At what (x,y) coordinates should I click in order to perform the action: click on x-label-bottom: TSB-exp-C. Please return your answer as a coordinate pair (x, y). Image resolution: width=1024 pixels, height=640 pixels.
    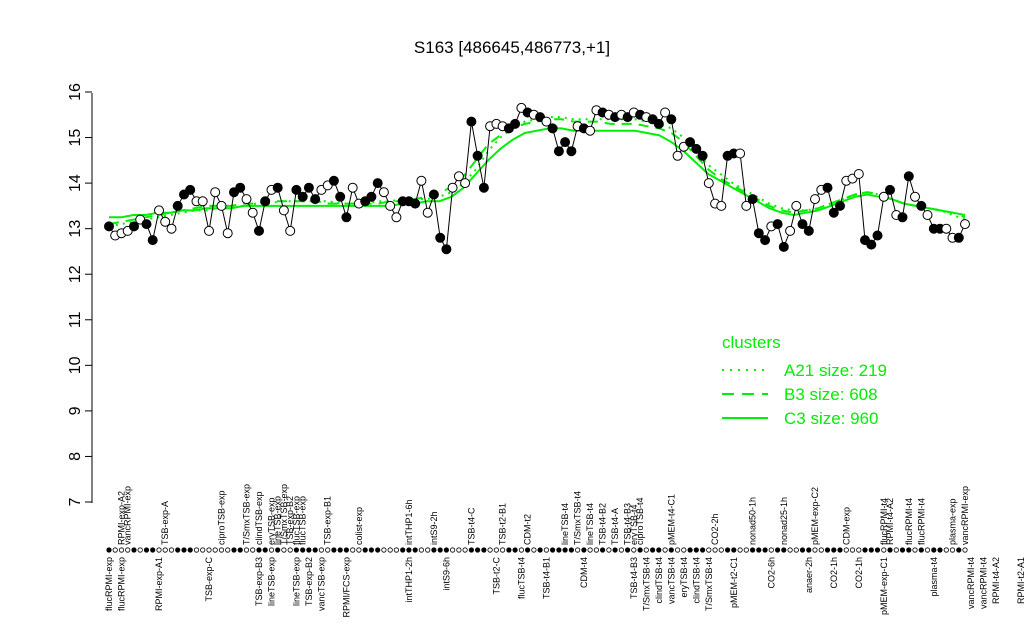
    Looking at the image, I should click on (209, 579).